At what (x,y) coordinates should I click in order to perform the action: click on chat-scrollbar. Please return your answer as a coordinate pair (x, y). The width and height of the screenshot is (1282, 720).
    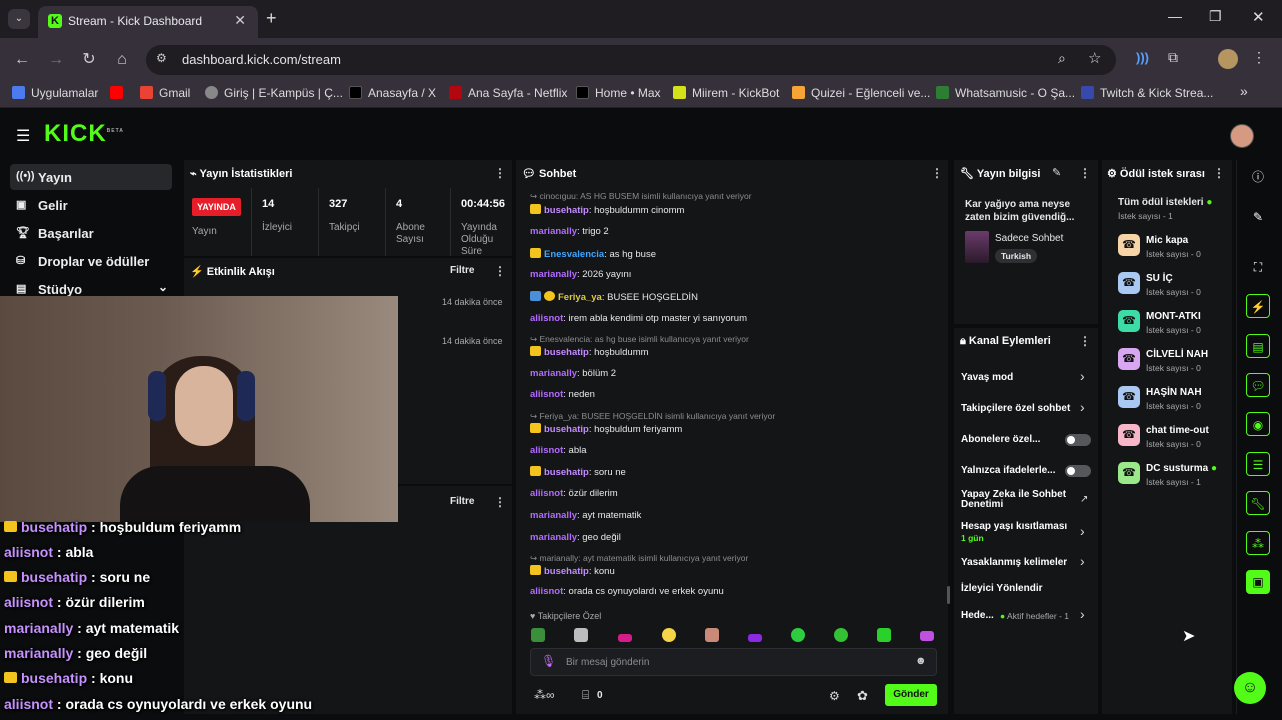
    Looking at the image, I should click on (948, 595).